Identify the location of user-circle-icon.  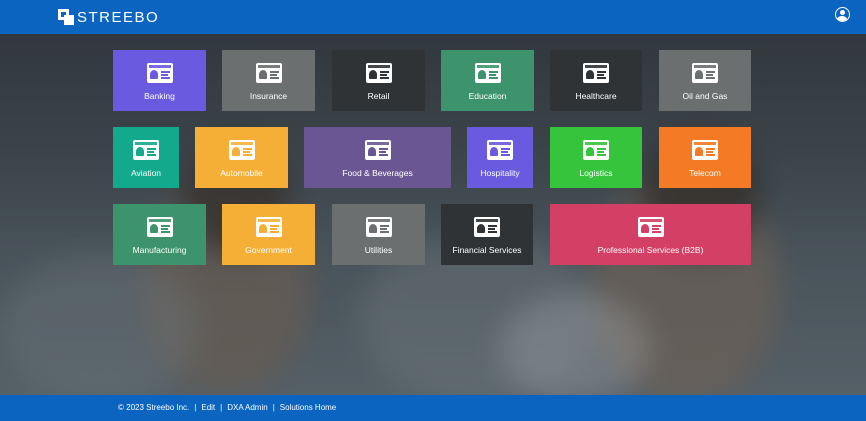
(842, 14).